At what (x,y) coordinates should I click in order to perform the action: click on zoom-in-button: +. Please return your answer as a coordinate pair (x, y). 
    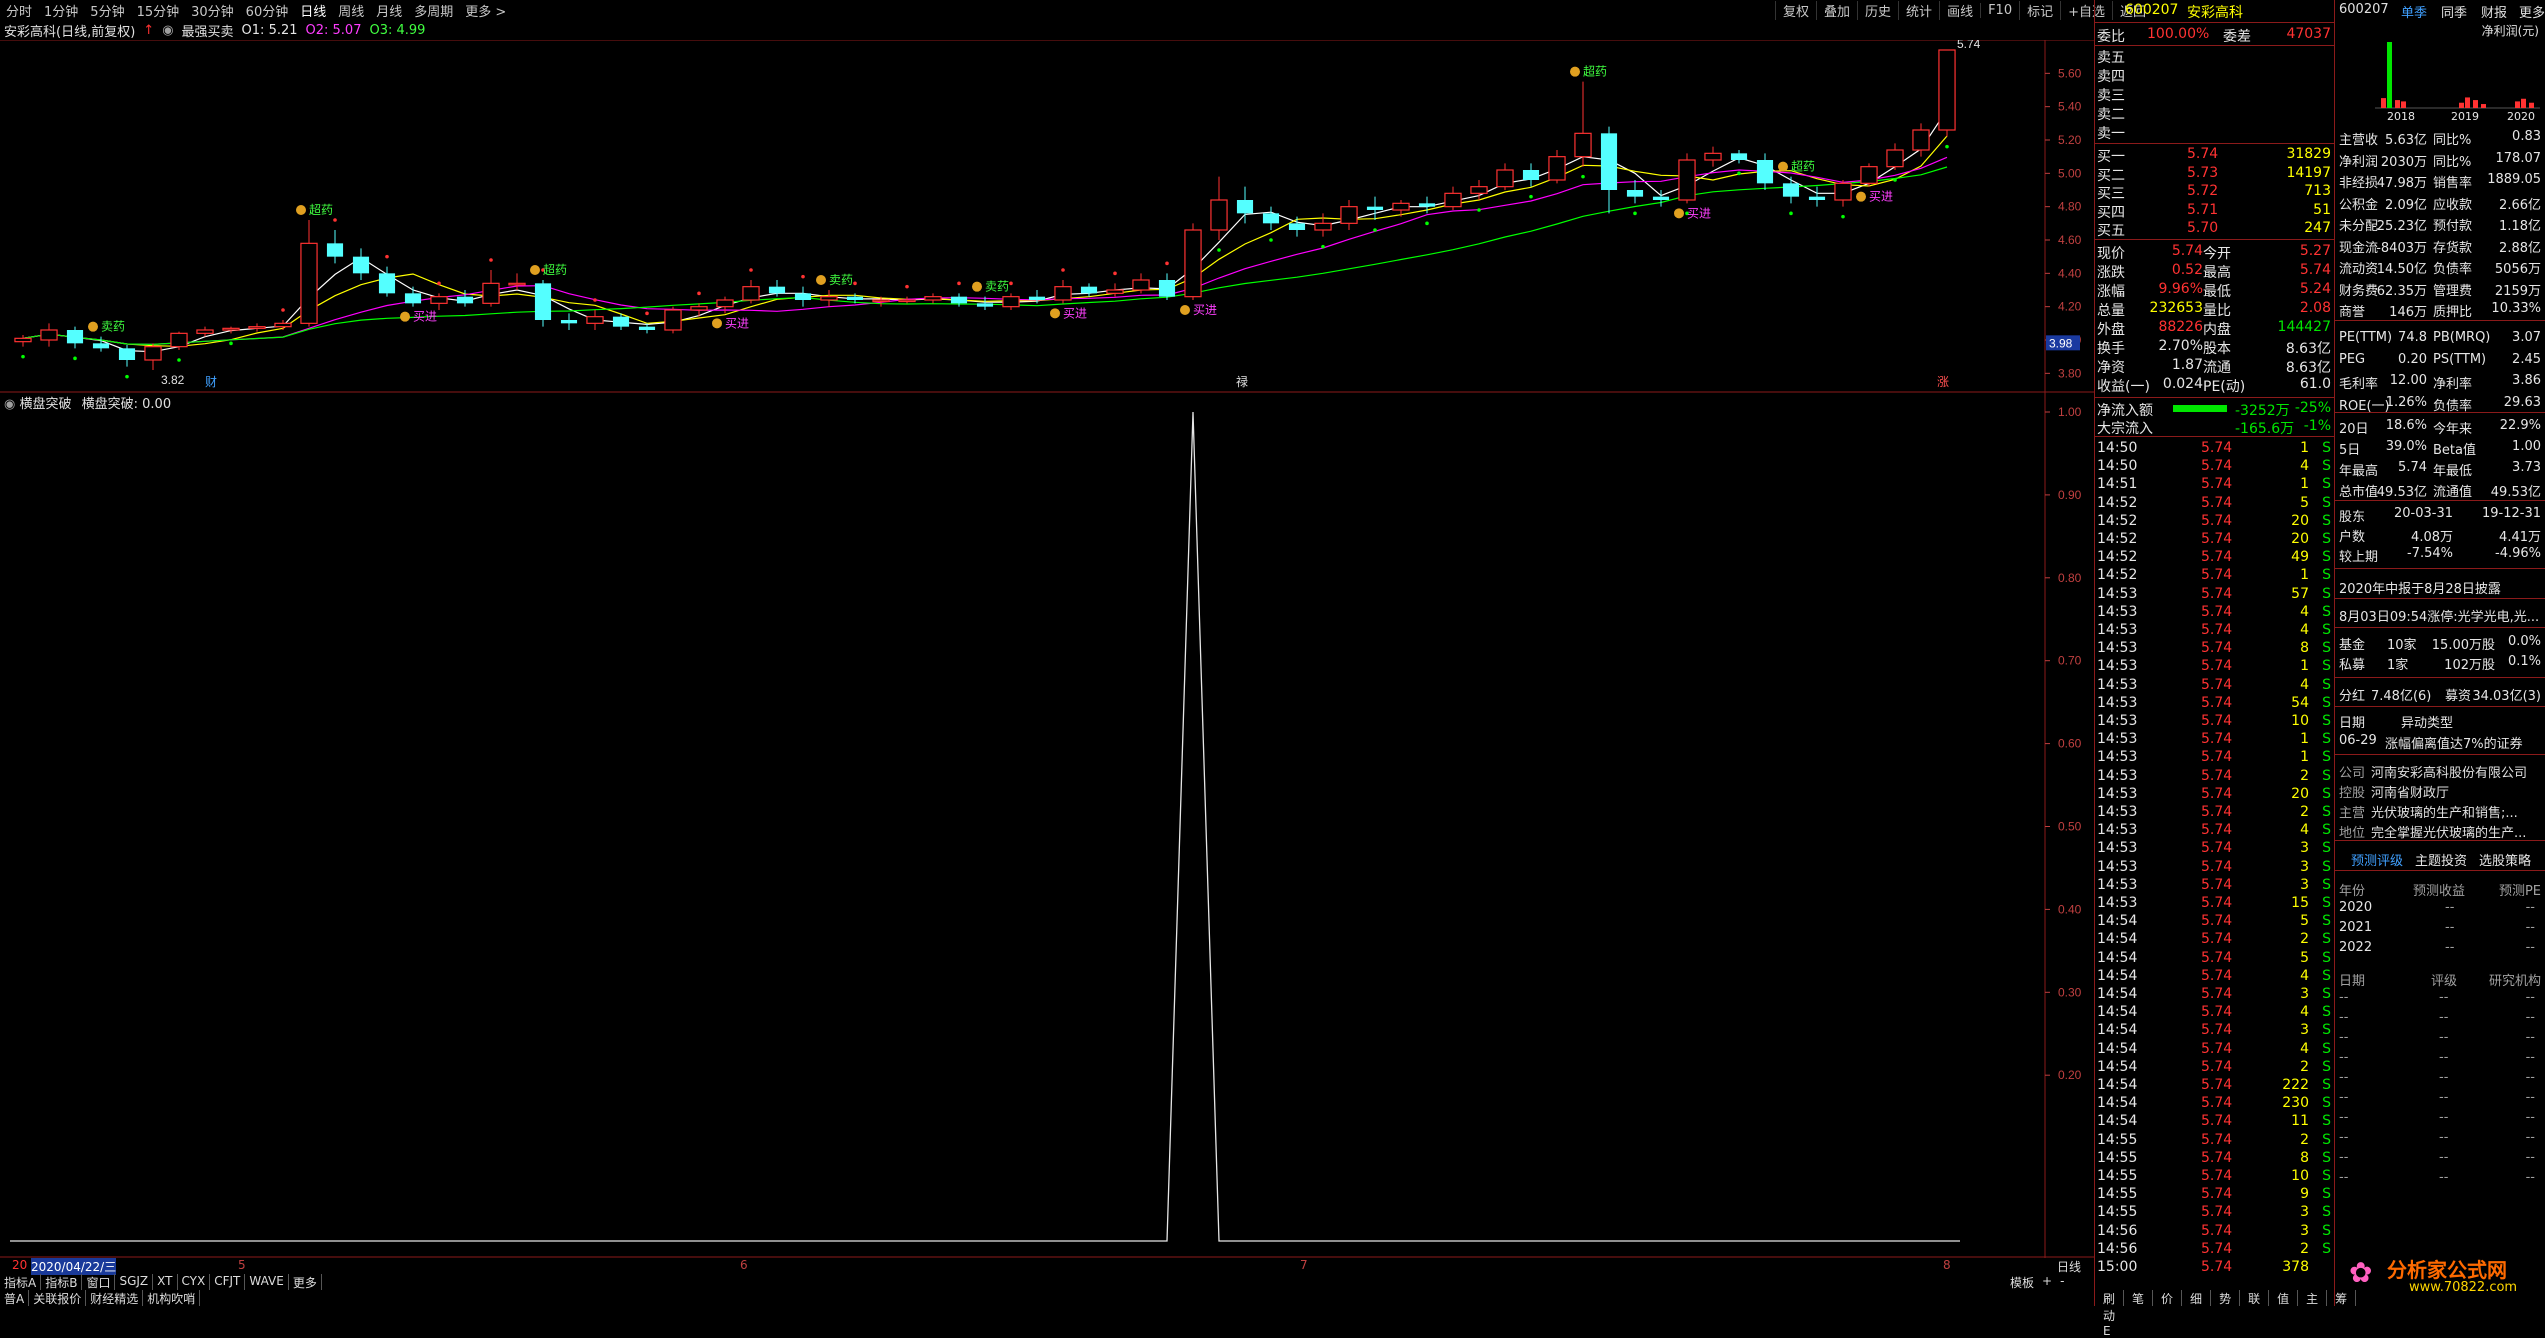
    Looking at the image, I should click on (2047, 1282).